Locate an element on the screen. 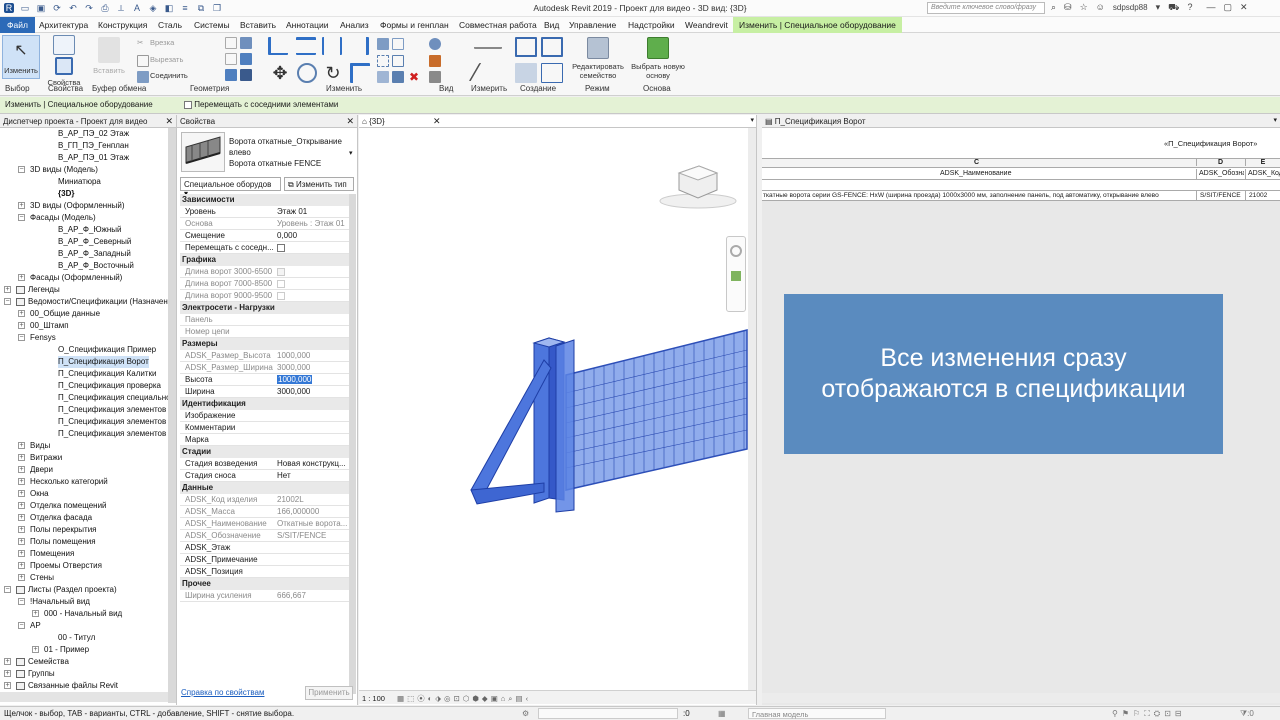  browser-node: Несколько категорий is located at coordinates (69, 482).